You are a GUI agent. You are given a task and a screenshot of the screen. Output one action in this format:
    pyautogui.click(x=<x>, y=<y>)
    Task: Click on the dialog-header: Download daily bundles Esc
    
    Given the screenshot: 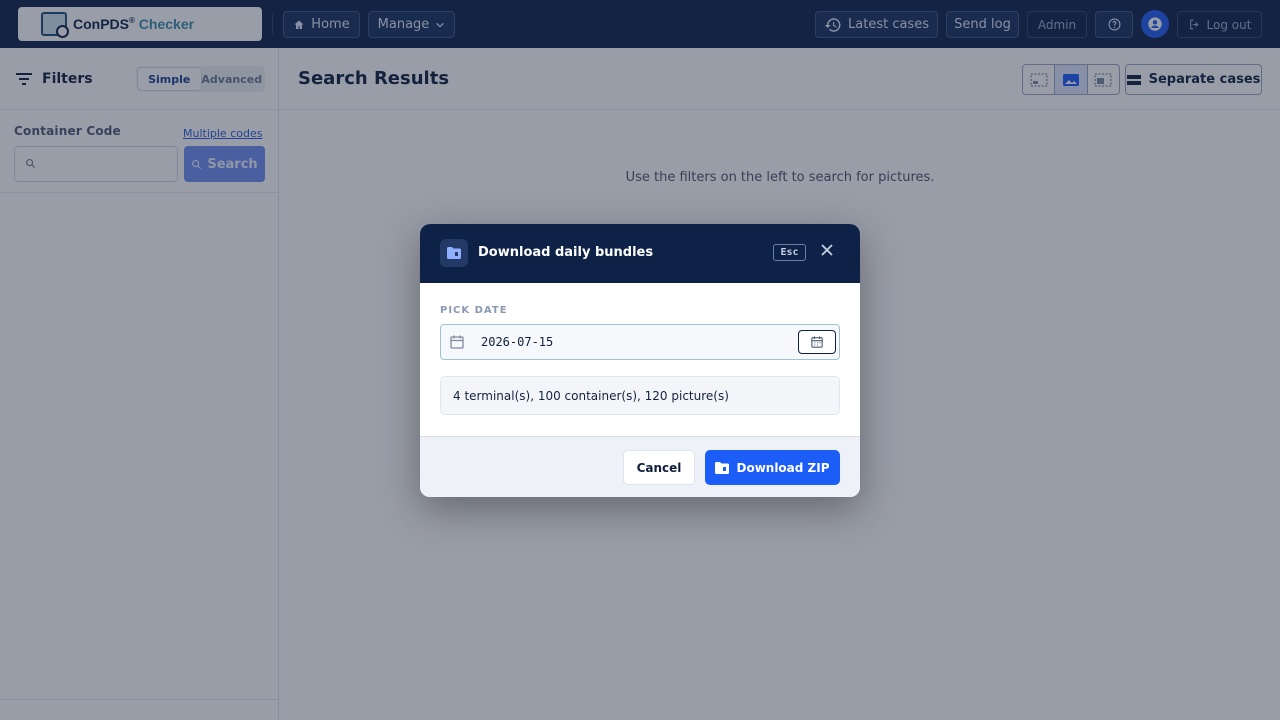 What is the action you would take?
    pyautogui.click(x=640, y=253)
    